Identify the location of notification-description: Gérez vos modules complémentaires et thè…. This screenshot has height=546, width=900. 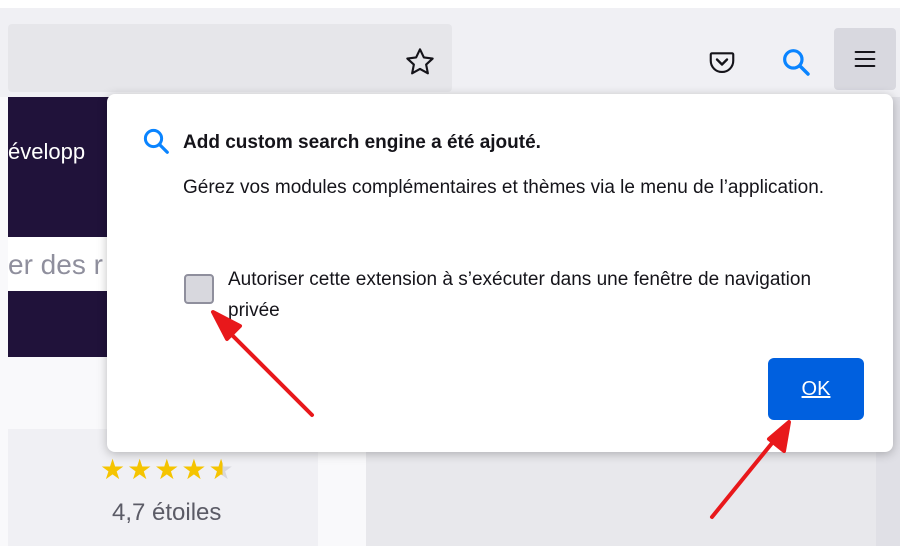
(504, 187).